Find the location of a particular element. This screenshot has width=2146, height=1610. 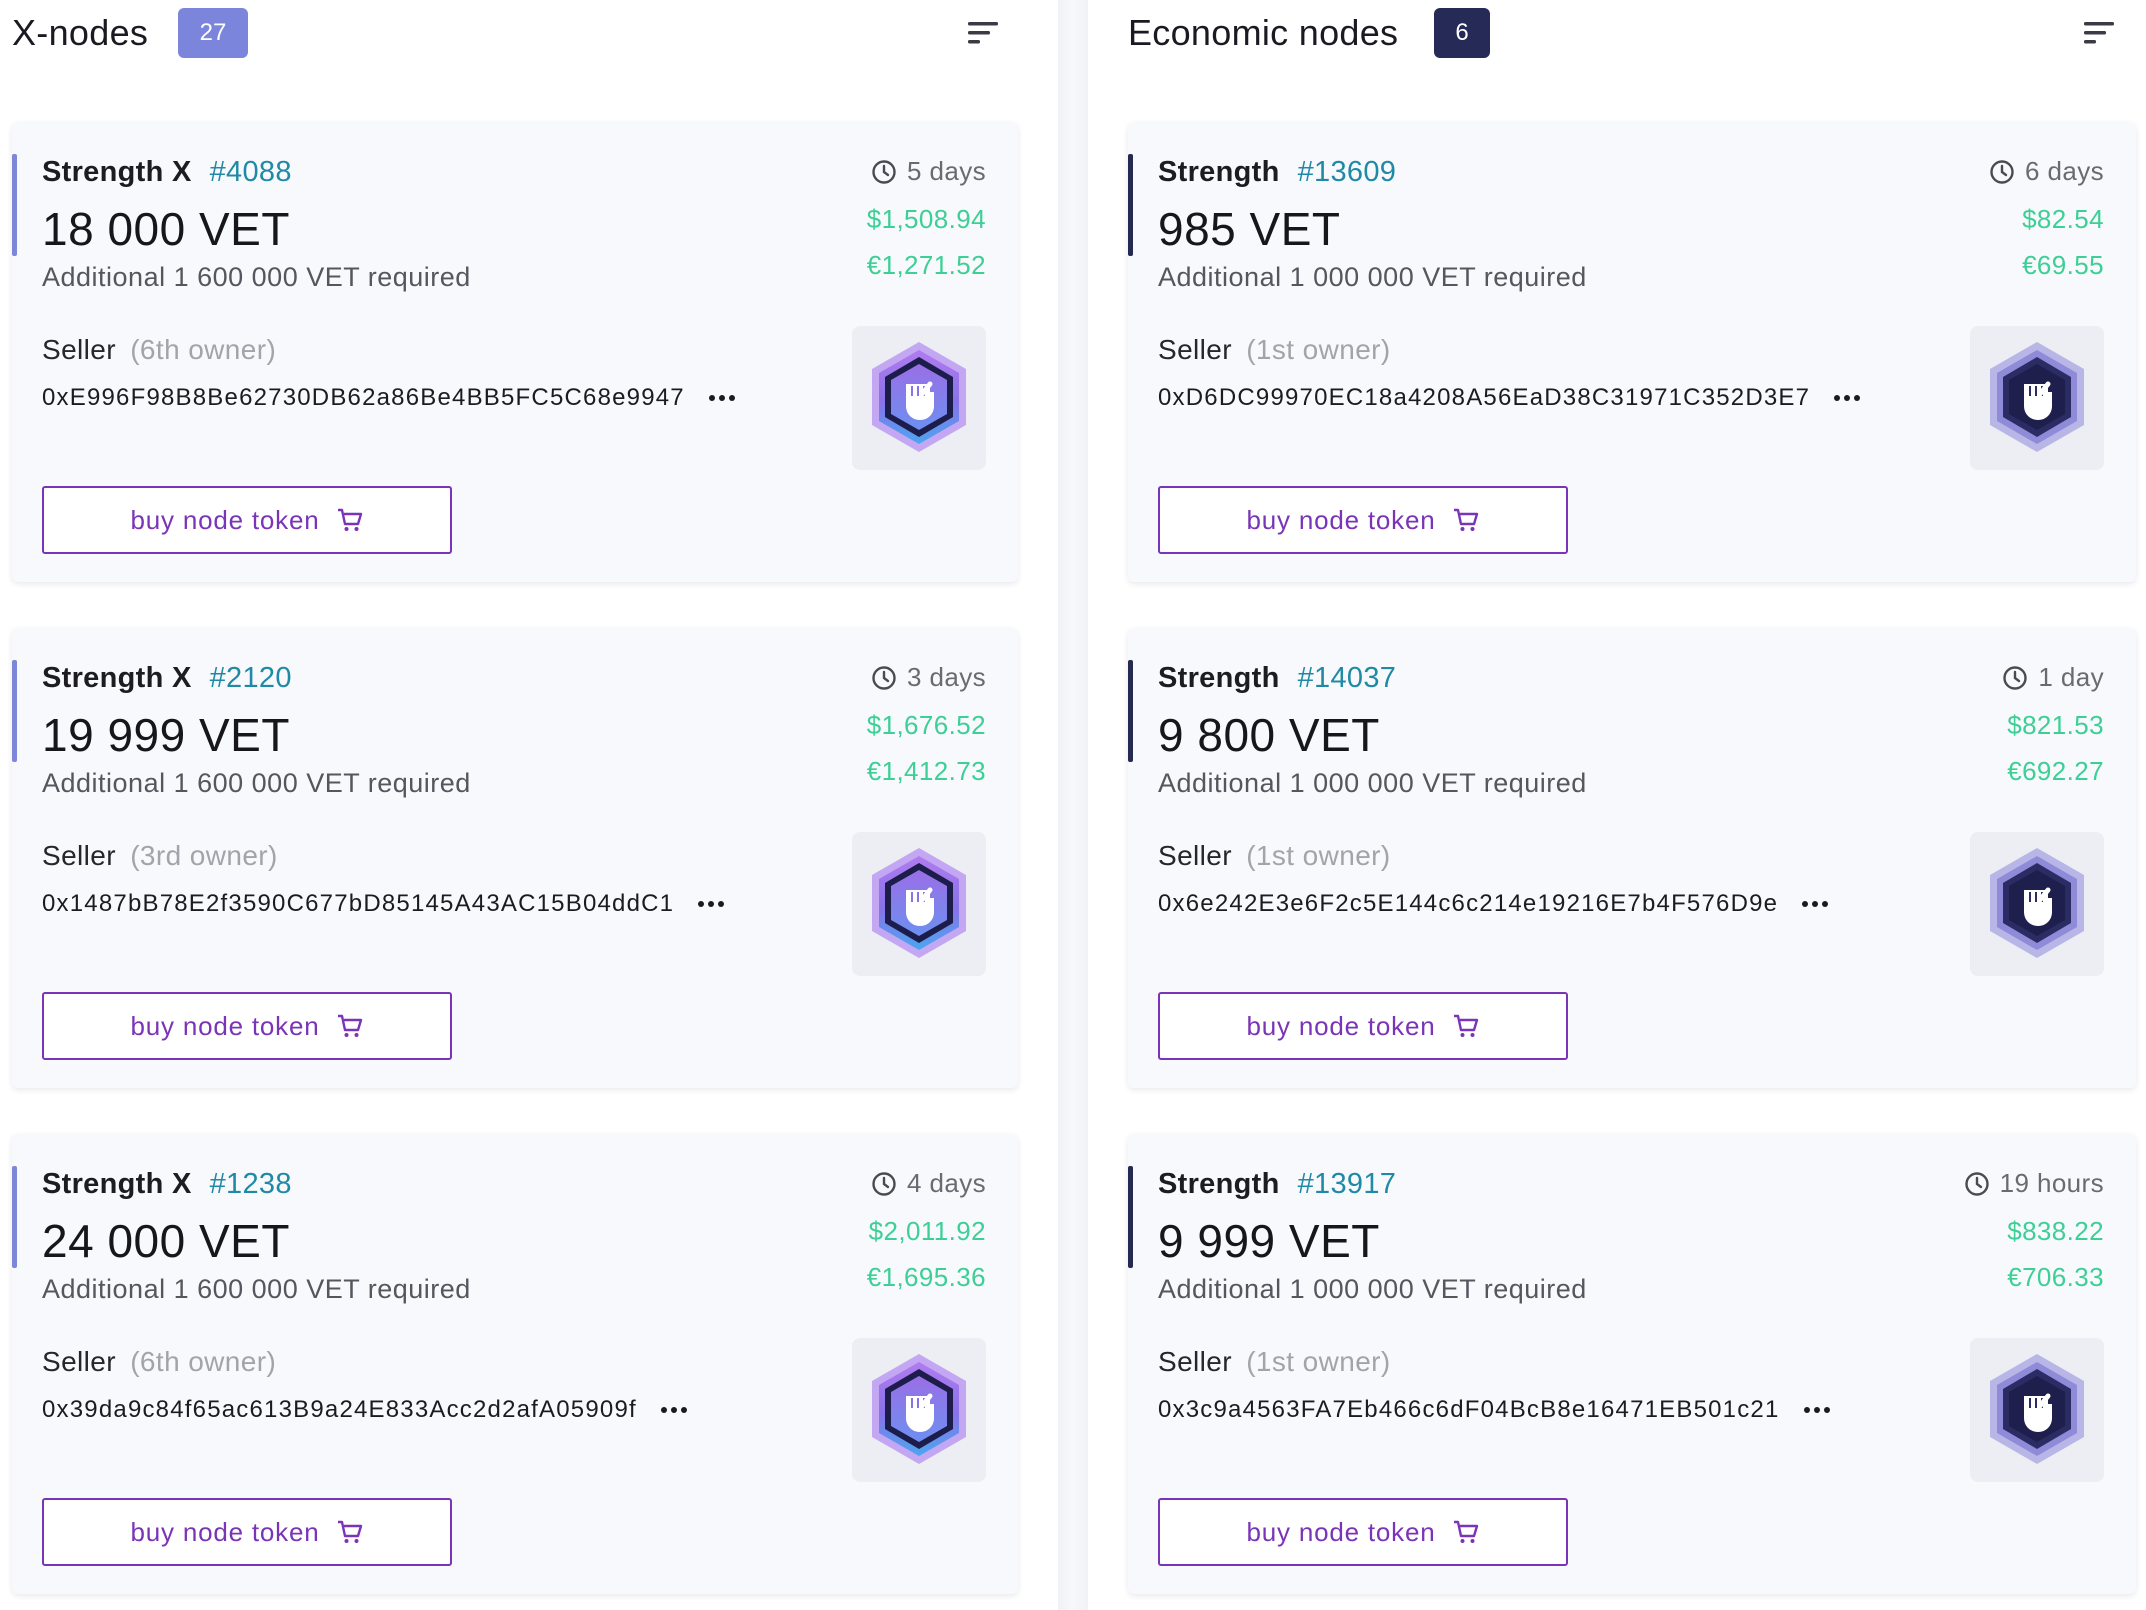

listing-age: 6 days is located at coordinates (2046, 171).